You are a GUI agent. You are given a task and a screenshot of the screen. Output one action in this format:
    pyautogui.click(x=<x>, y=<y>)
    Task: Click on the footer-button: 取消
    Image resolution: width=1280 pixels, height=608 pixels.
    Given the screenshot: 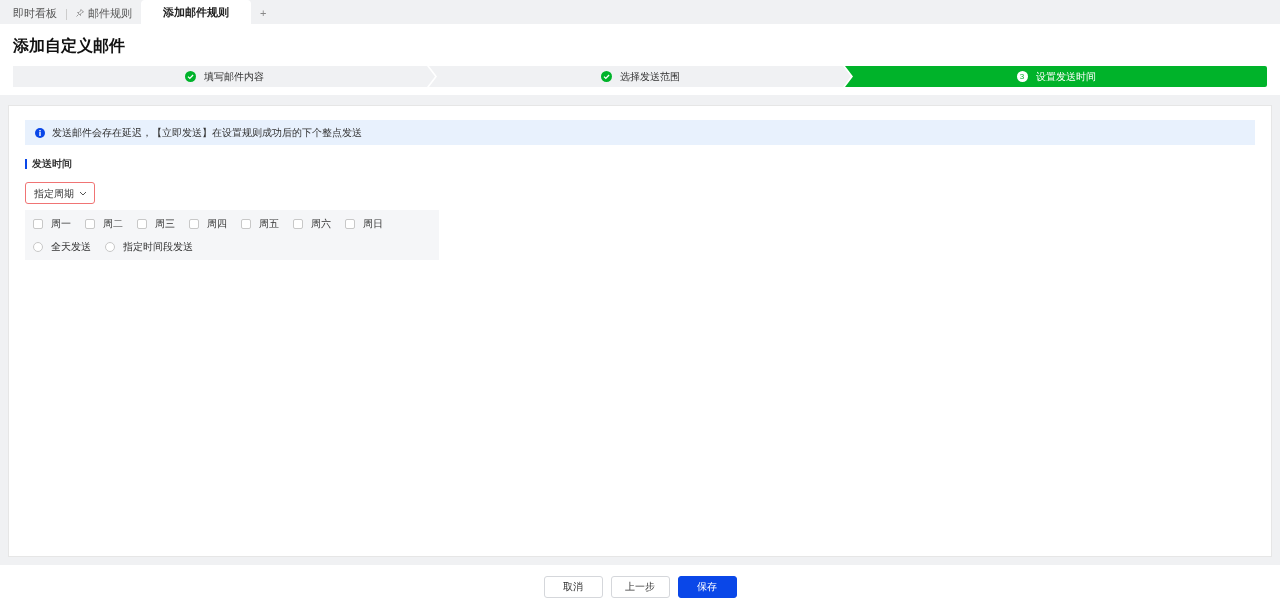 What is the action you would take?
    pyautogui.click(x=573, y=586)
    